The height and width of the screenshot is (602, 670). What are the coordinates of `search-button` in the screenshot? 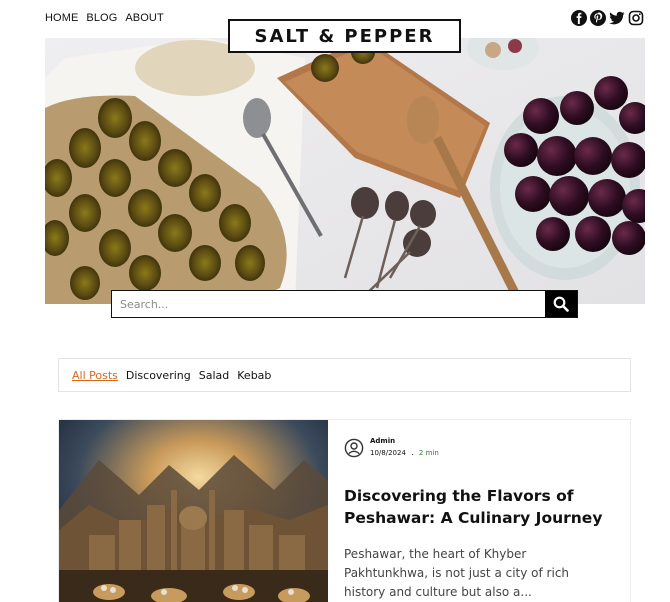 It's located at (561, 304).